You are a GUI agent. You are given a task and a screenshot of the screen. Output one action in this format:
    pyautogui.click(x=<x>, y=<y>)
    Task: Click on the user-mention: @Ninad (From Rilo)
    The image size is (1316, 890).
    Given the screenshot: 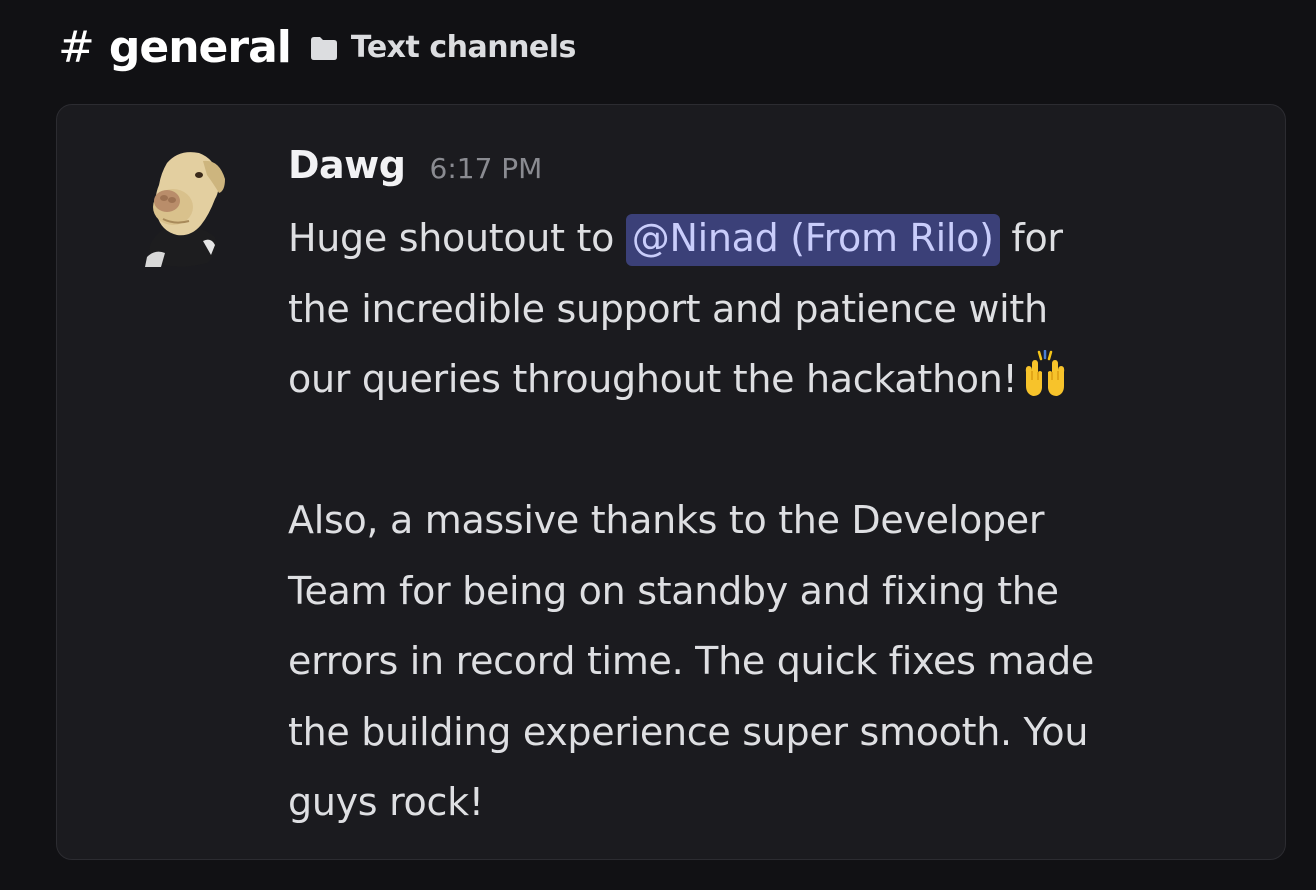 What is the action you would take?
    pyautogui.click(x=812, y=240)
    